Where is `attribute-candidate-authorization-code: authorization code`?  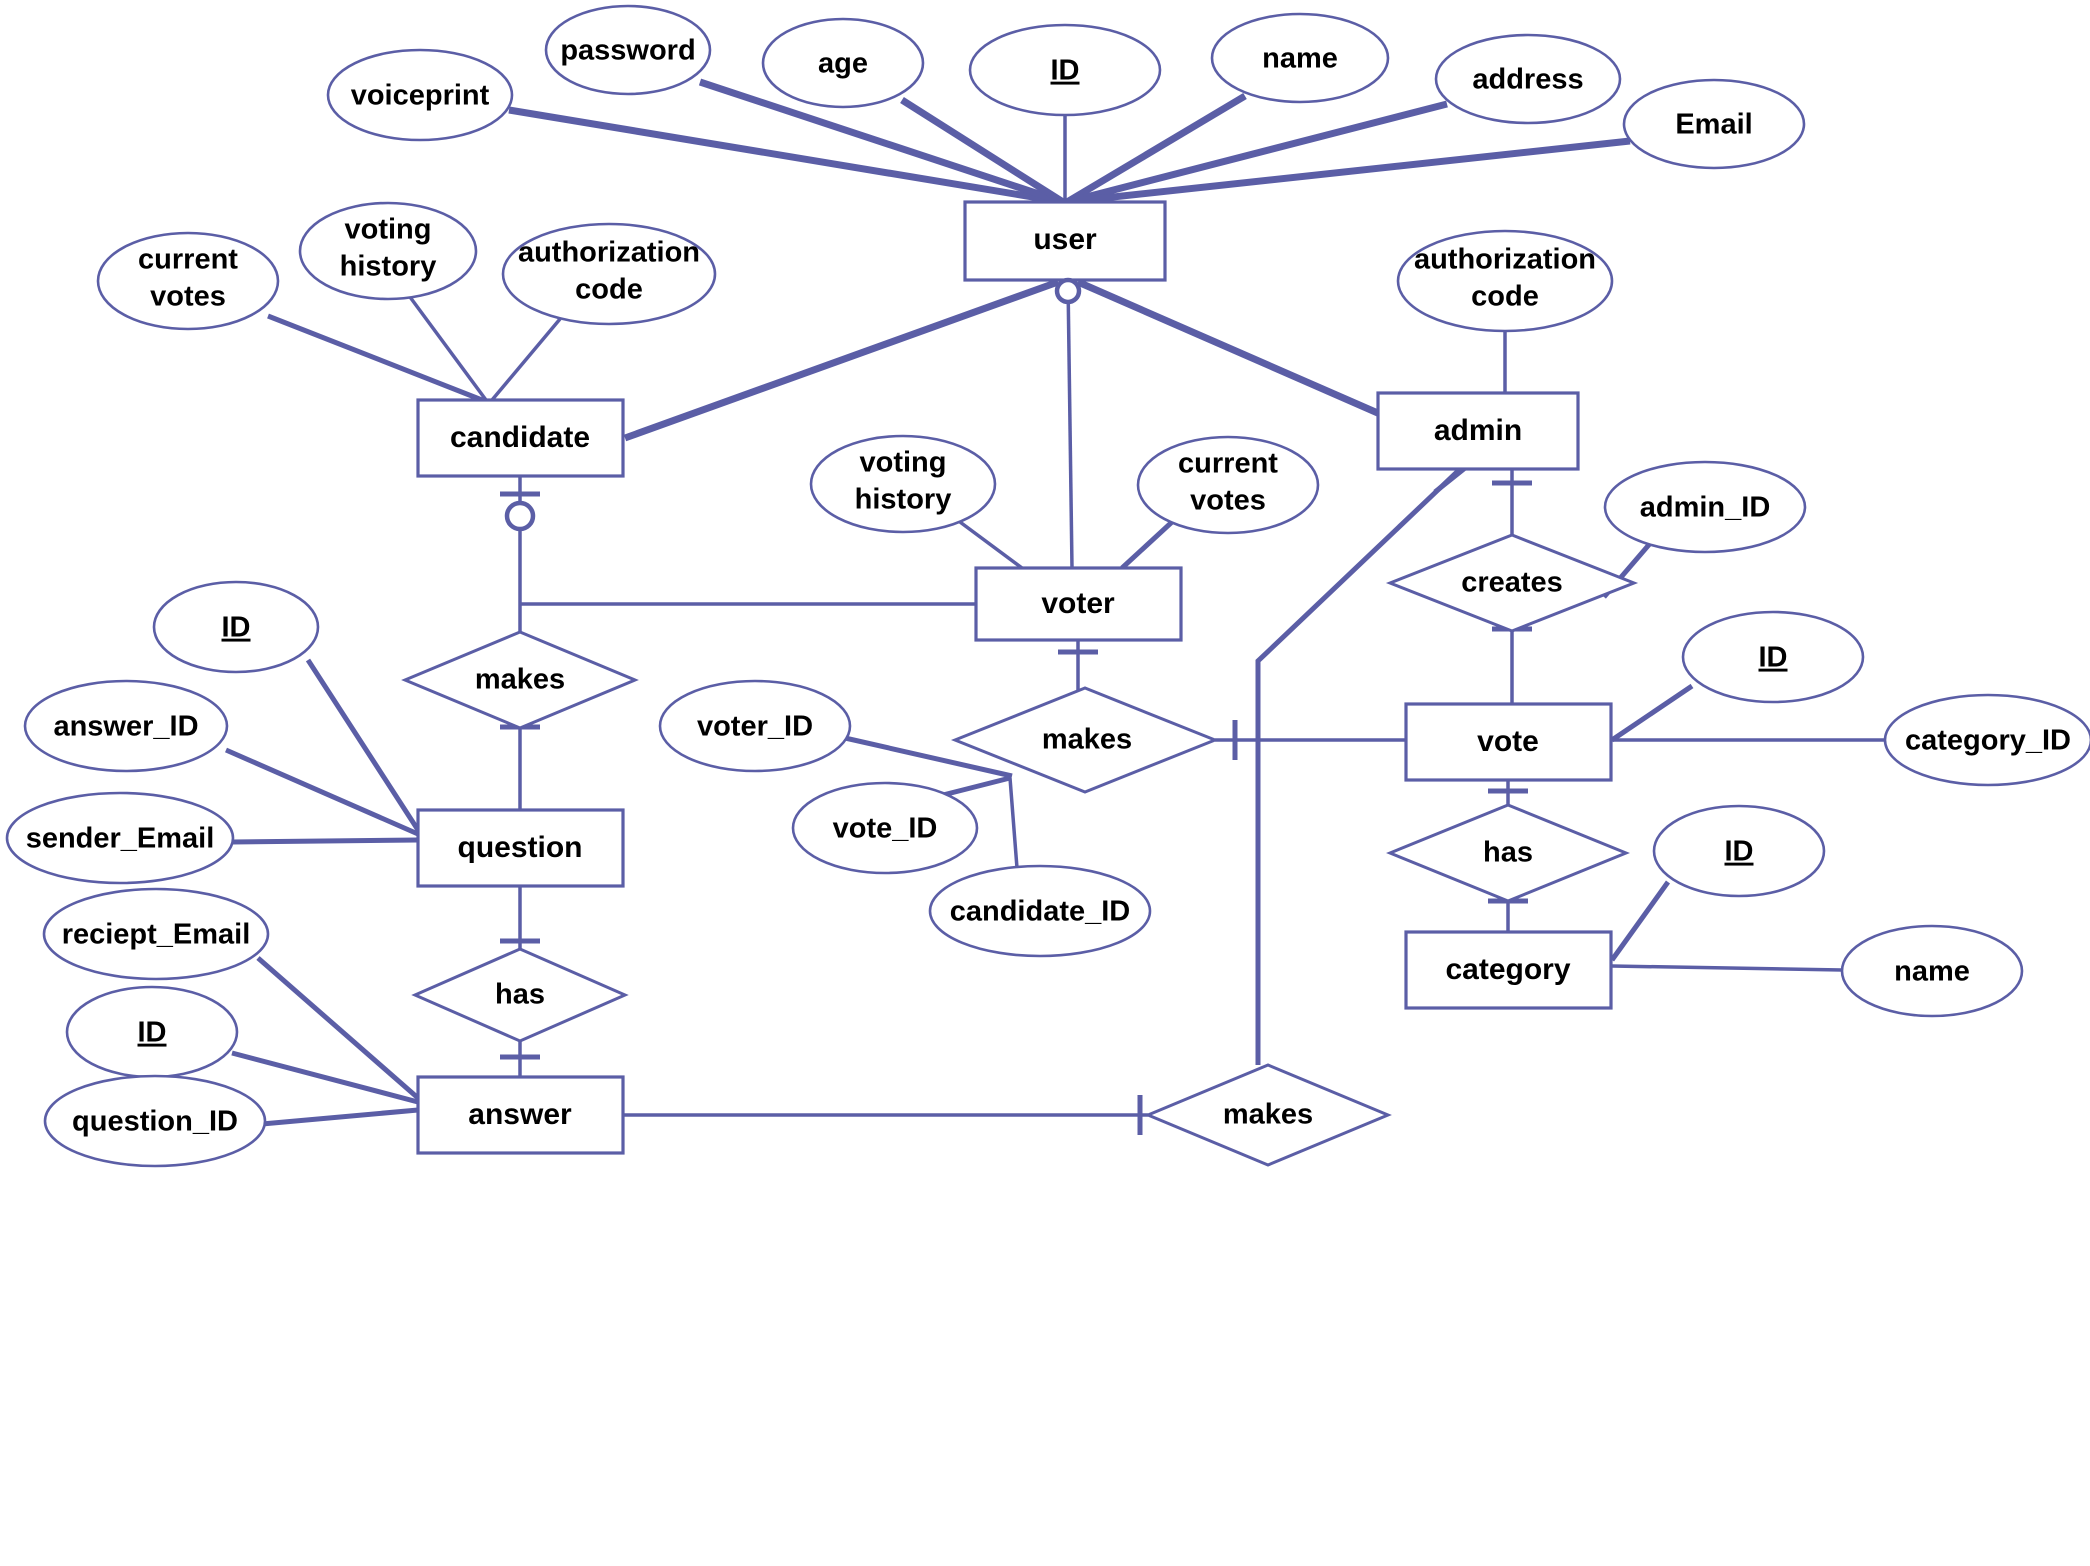
attribute-candidate-authorization-code: authorization code is located at coordinates (609, 274).